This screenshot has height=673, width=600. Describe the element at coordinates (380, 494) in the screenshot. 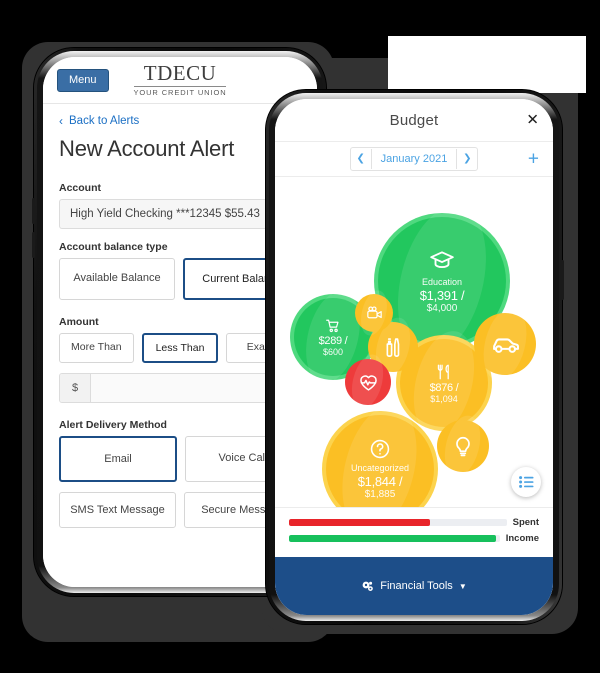

I see `bubble-budget-value: $1,885` at that location.